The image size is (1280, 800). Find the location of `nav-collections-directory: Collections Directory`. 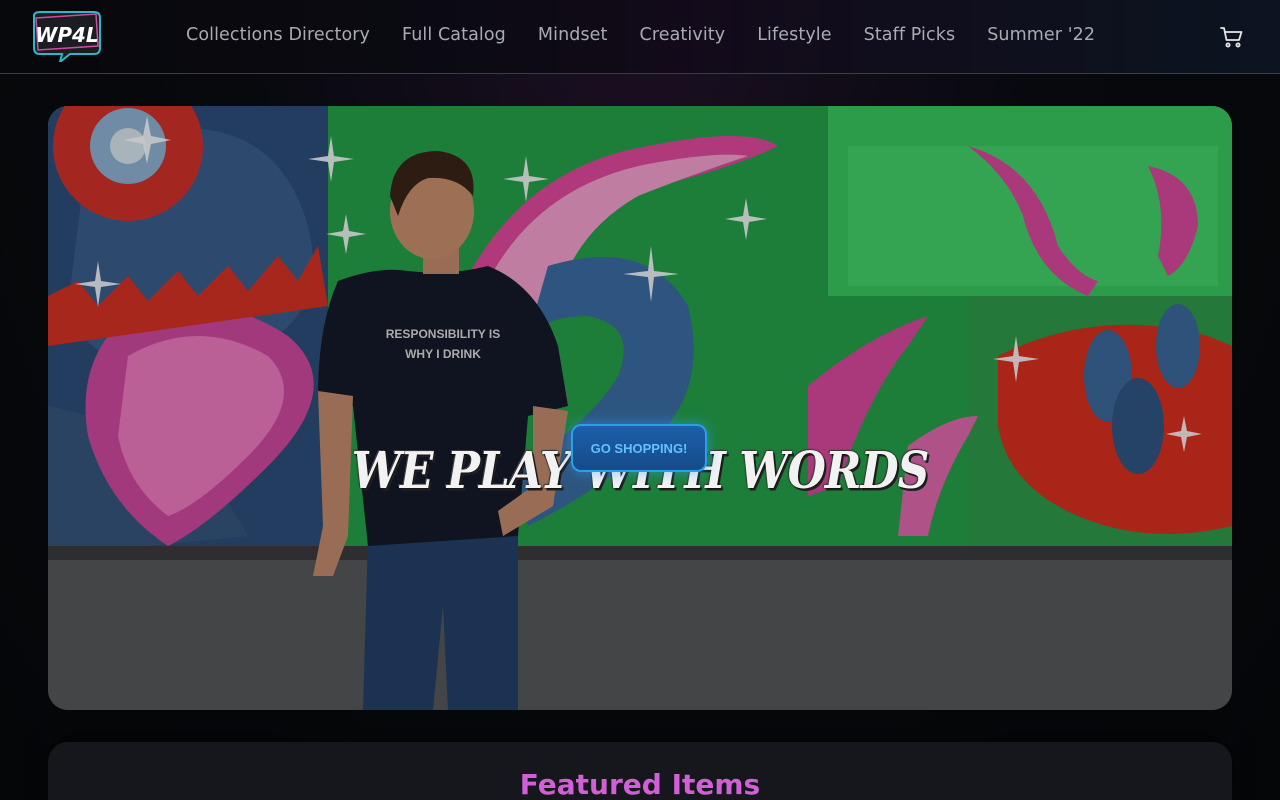

nav-collections-directory: Collections Directory is located at coordinates (278, 35).